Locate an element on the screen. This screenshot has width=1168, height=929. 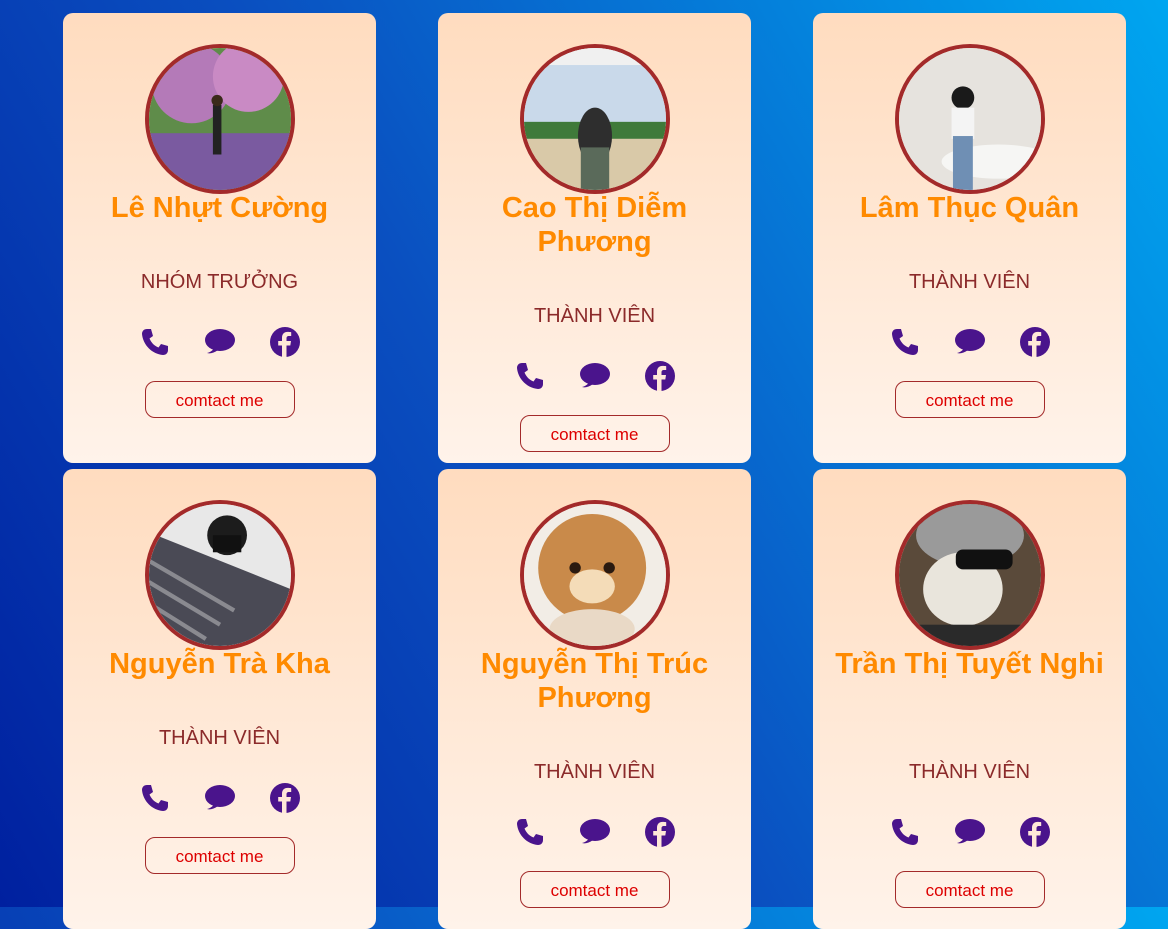
member-name: Trần Thị Tuyết Nghi is located at coordinates (969, 664).